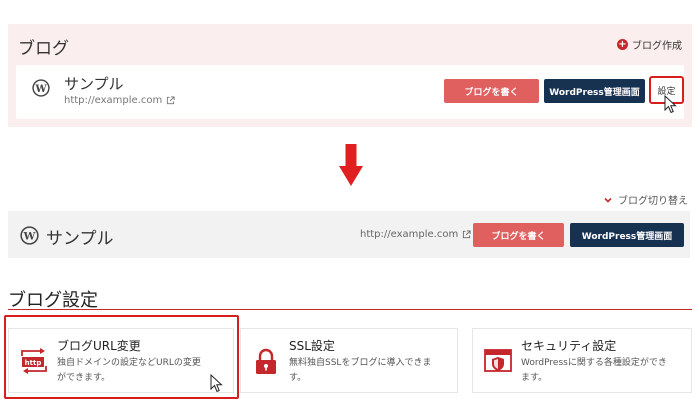  I want to click on switch-blog-link: ブログ切り替え, so click(646, 199).